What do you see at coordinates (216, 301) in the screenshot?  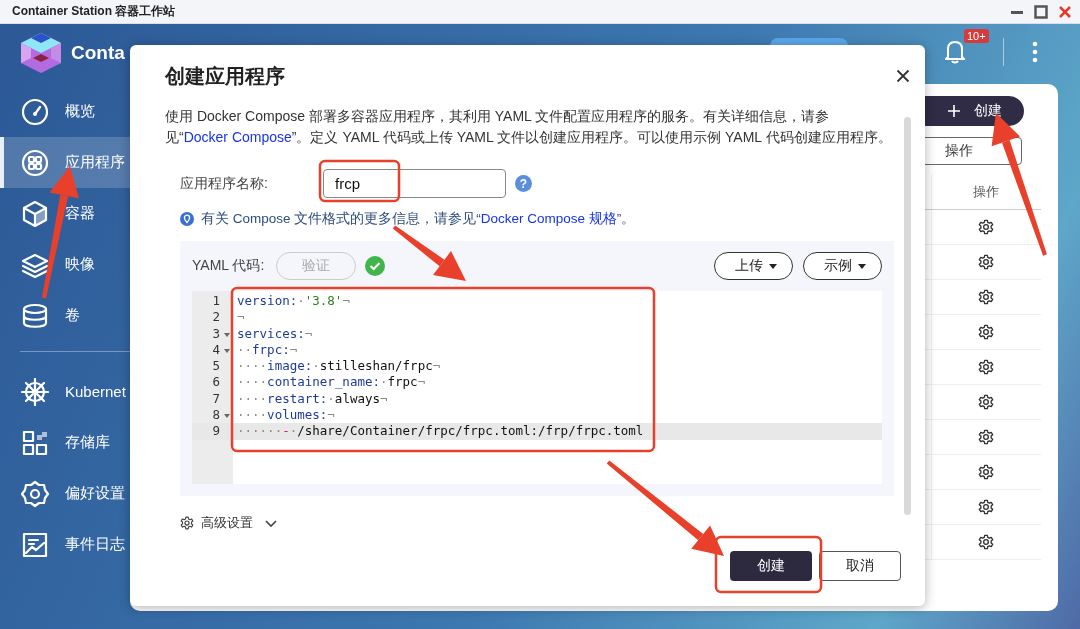 I see `line-number: 1` at bounding box center [216, 301].